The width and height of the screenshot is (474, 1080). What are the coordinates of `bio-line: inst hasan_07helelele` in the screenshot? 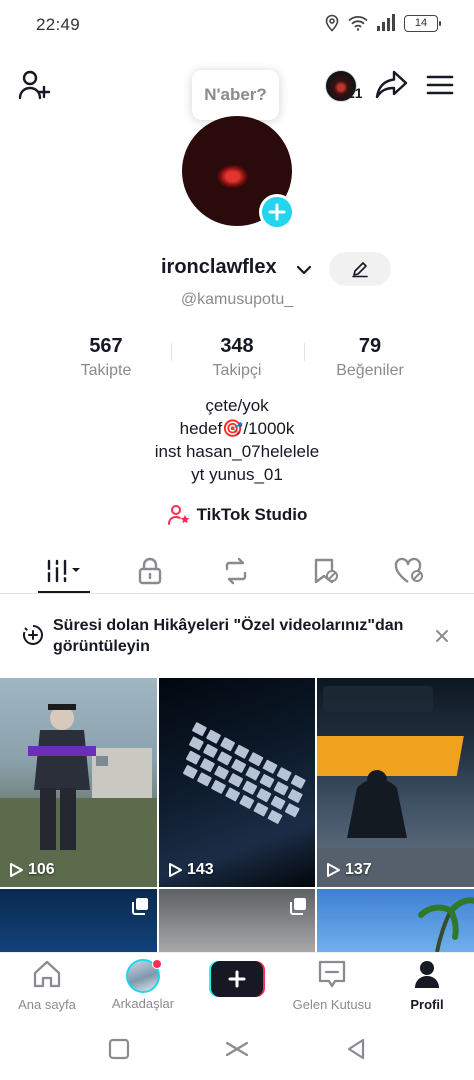 It's located at (237, 451).